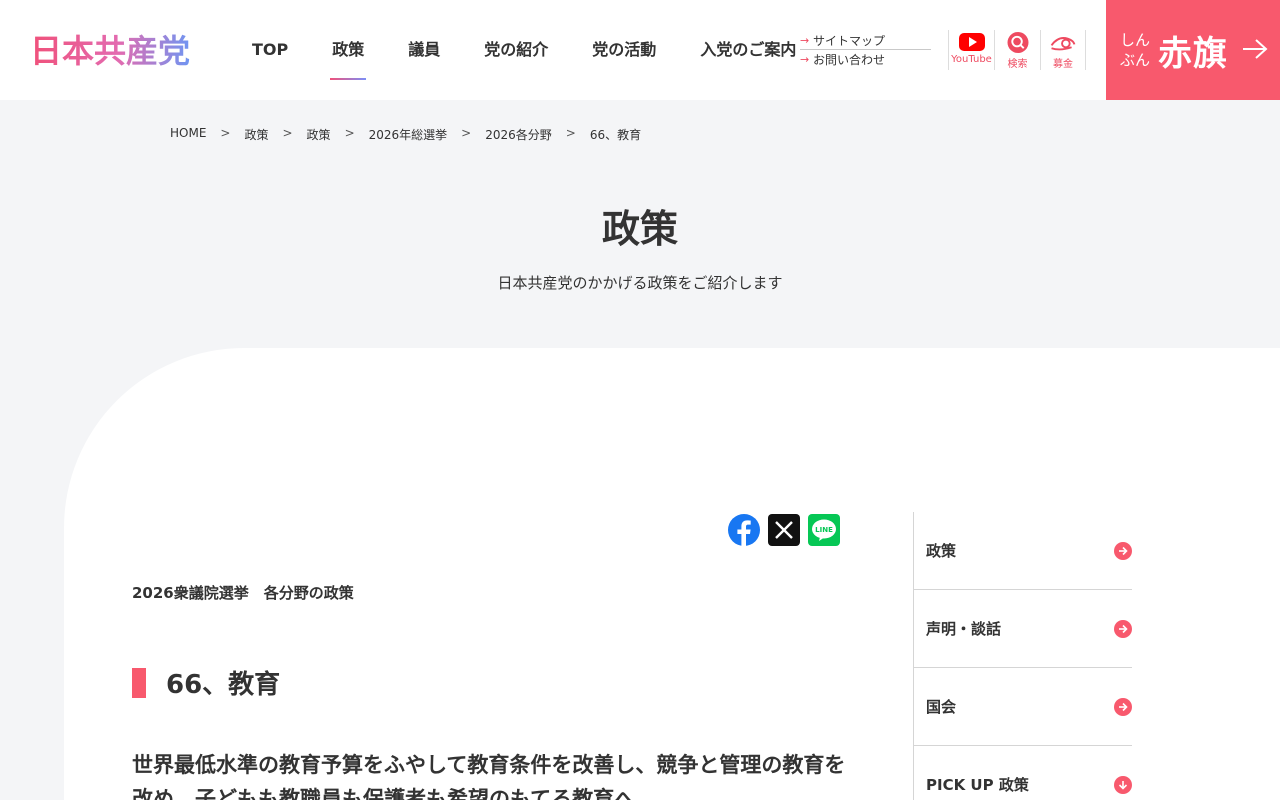 This screenshot has width=1280, height=800. I want to click on akahata-title: 赤旗, so click(1193, 54).